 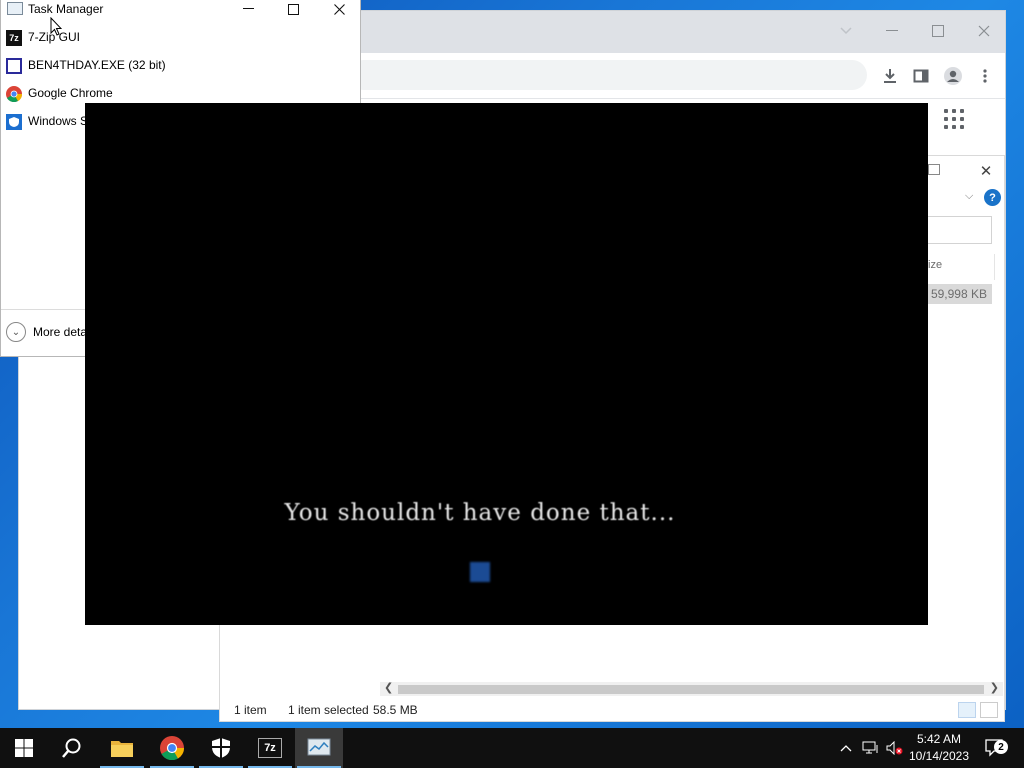 I want to click on chevron-up-icon, so click(x=846, y=748).